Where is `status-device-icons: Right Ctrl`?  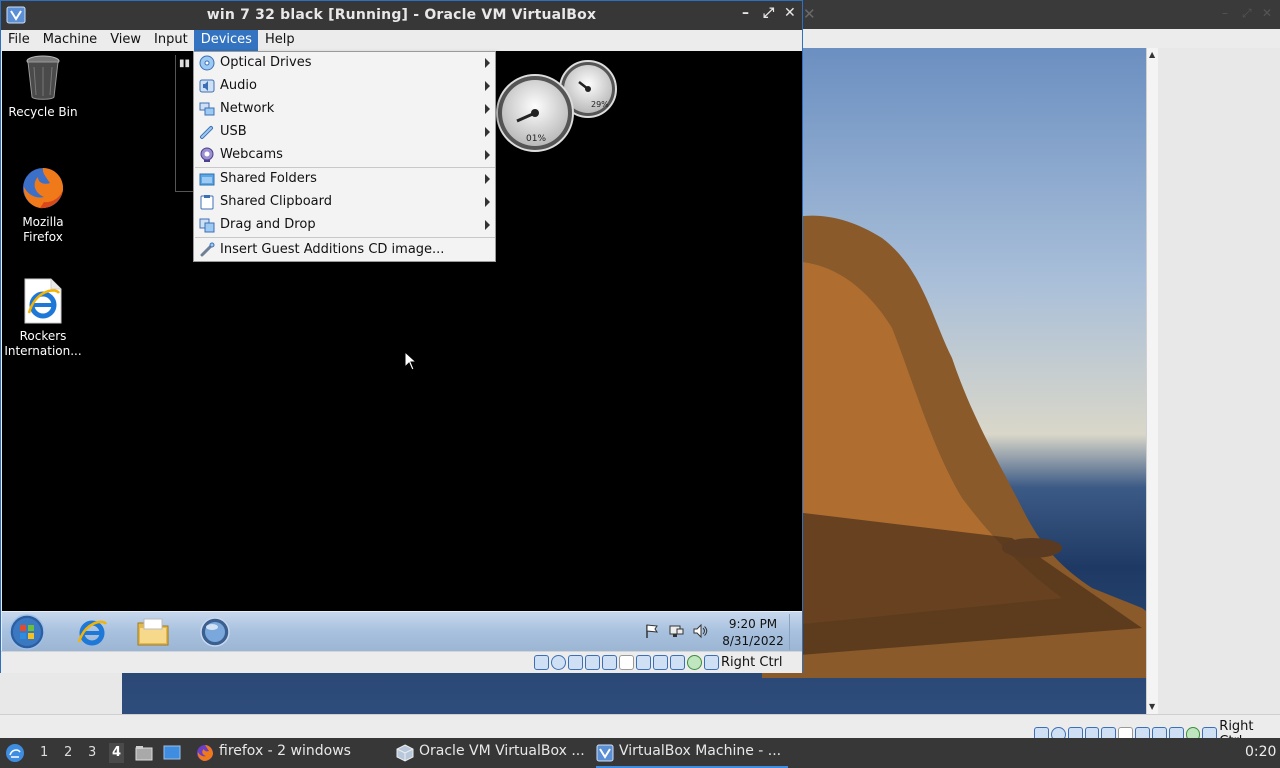 status-device-icons: Right Ctrl is located at coordinates (658, 662).